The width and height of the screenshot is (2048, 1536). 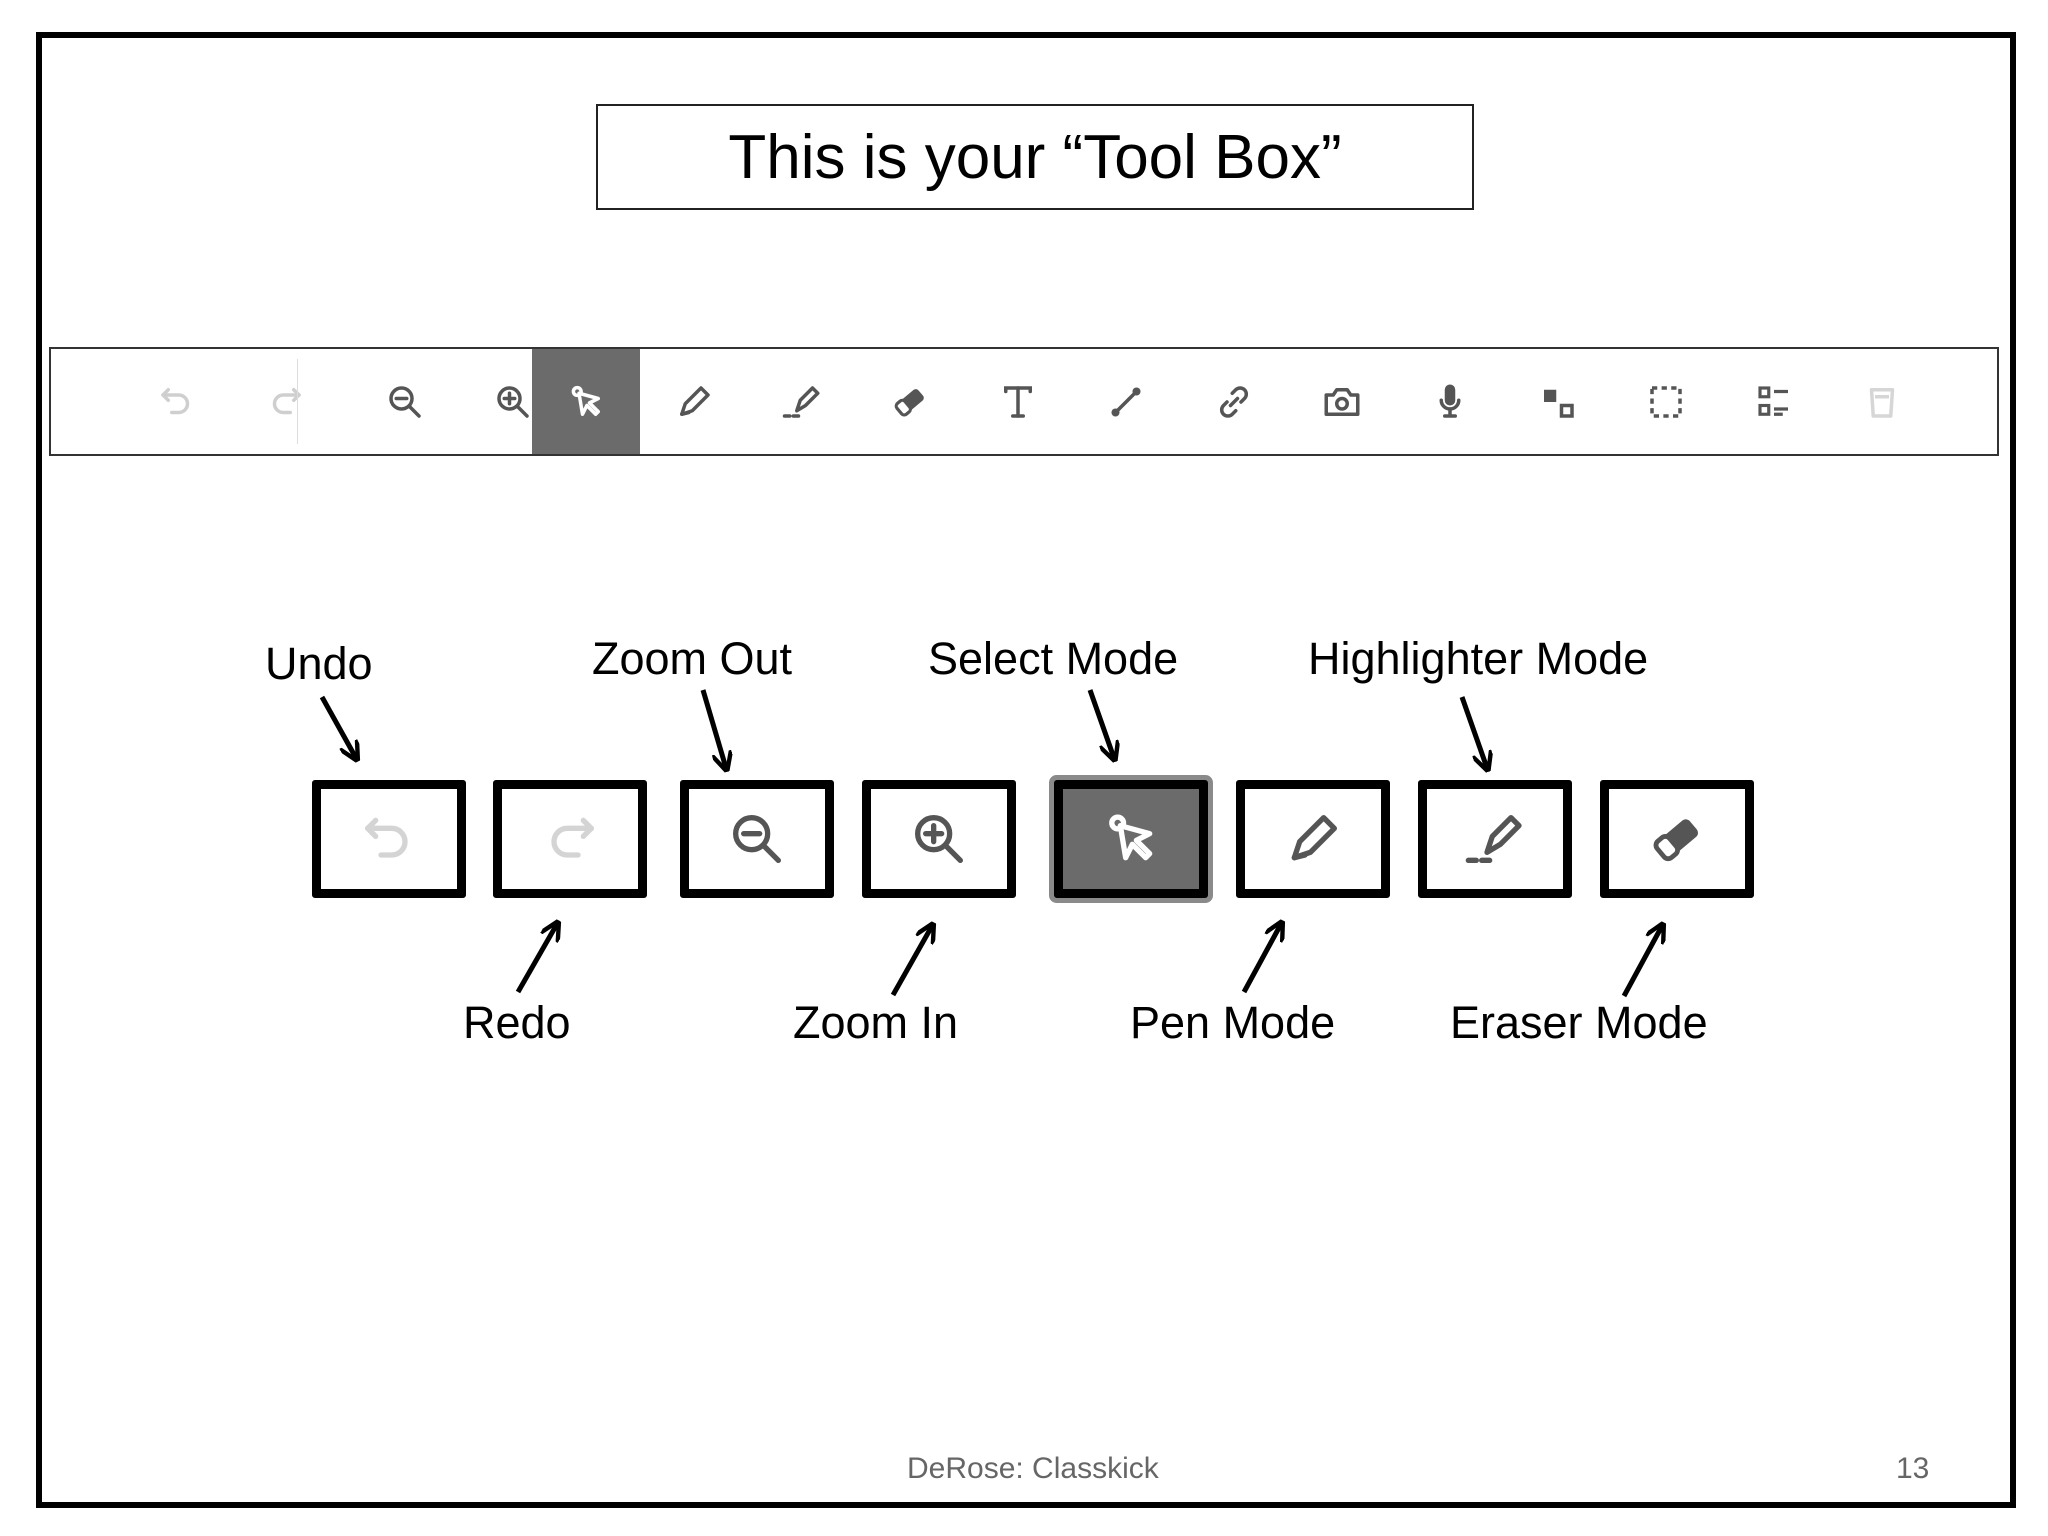 I want to click on shapes-icon, so click(x=1559, y=403).